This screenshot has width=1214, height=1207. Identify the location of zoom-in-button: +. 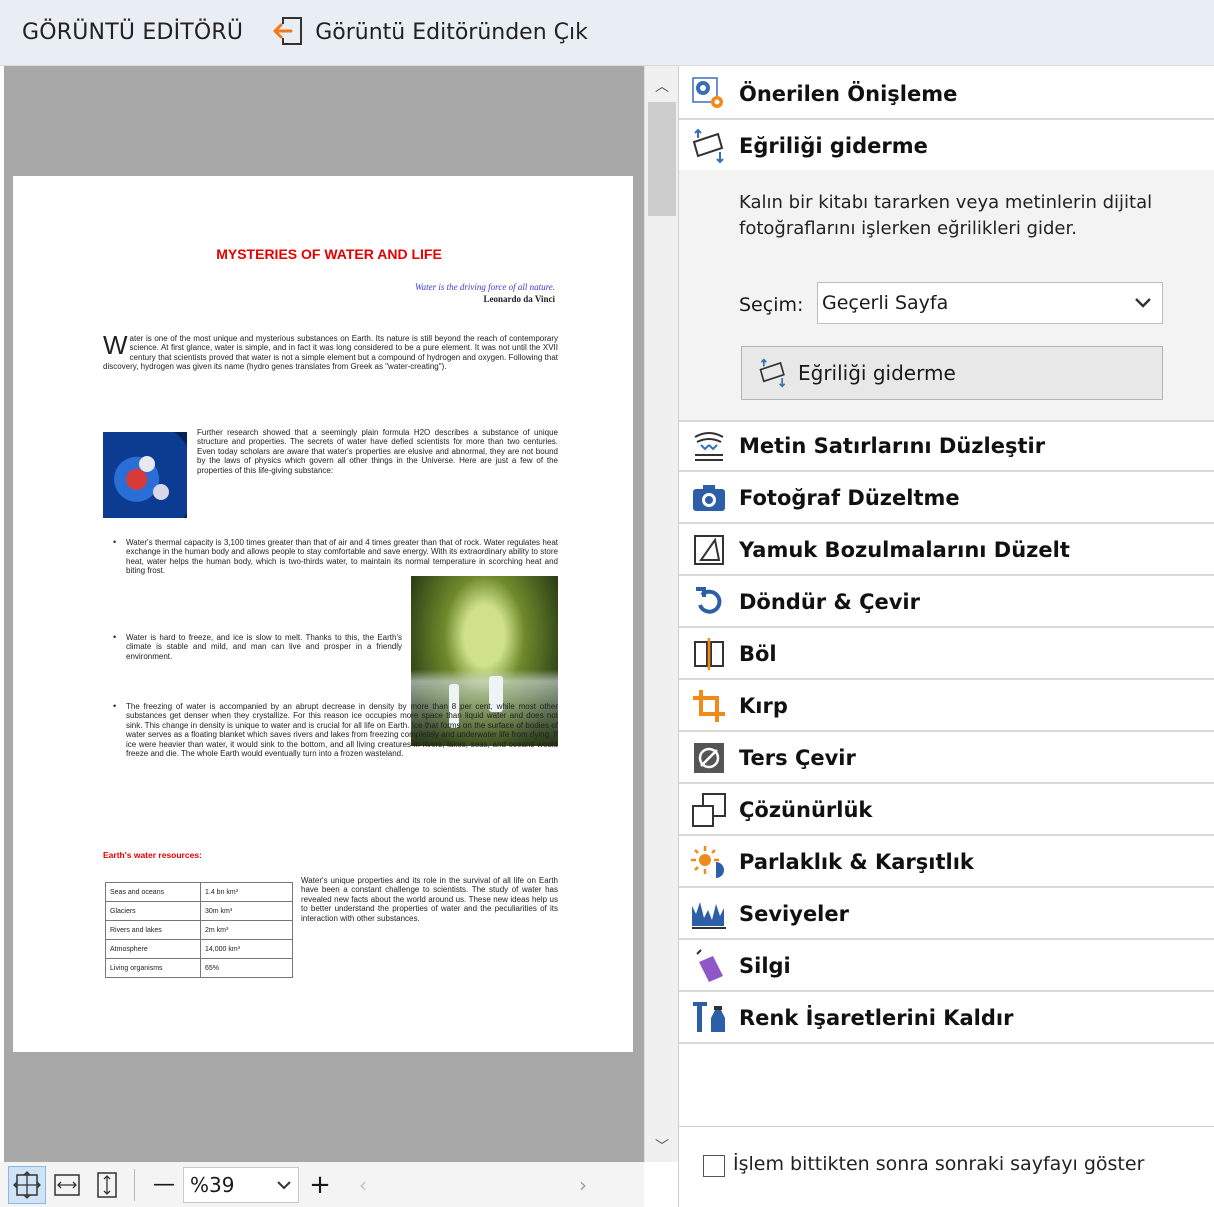
(320, 1185).